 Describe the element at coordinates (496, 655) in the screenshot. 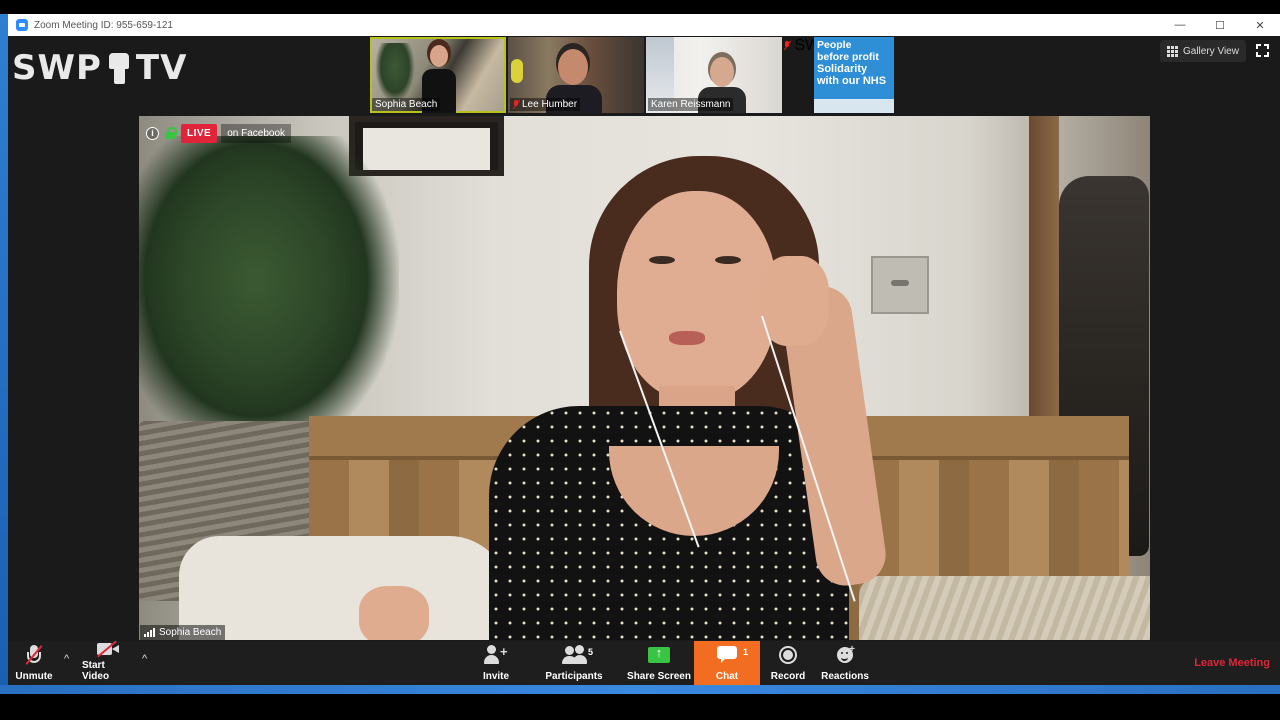

I see `add-person-icon: +` at that location.